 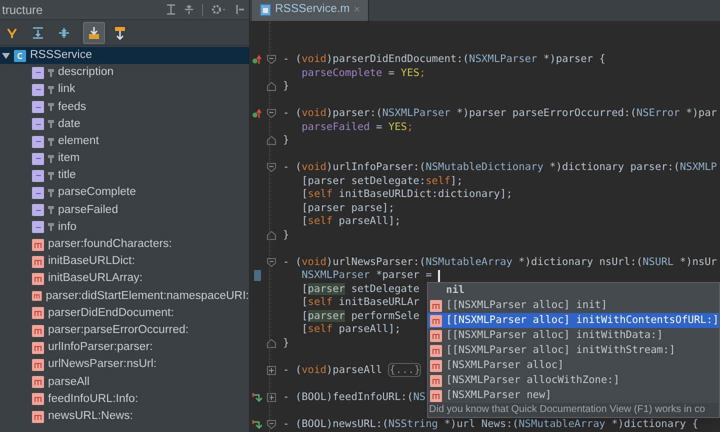 I want to click on tree-item: element, so click(x=124, y=141).